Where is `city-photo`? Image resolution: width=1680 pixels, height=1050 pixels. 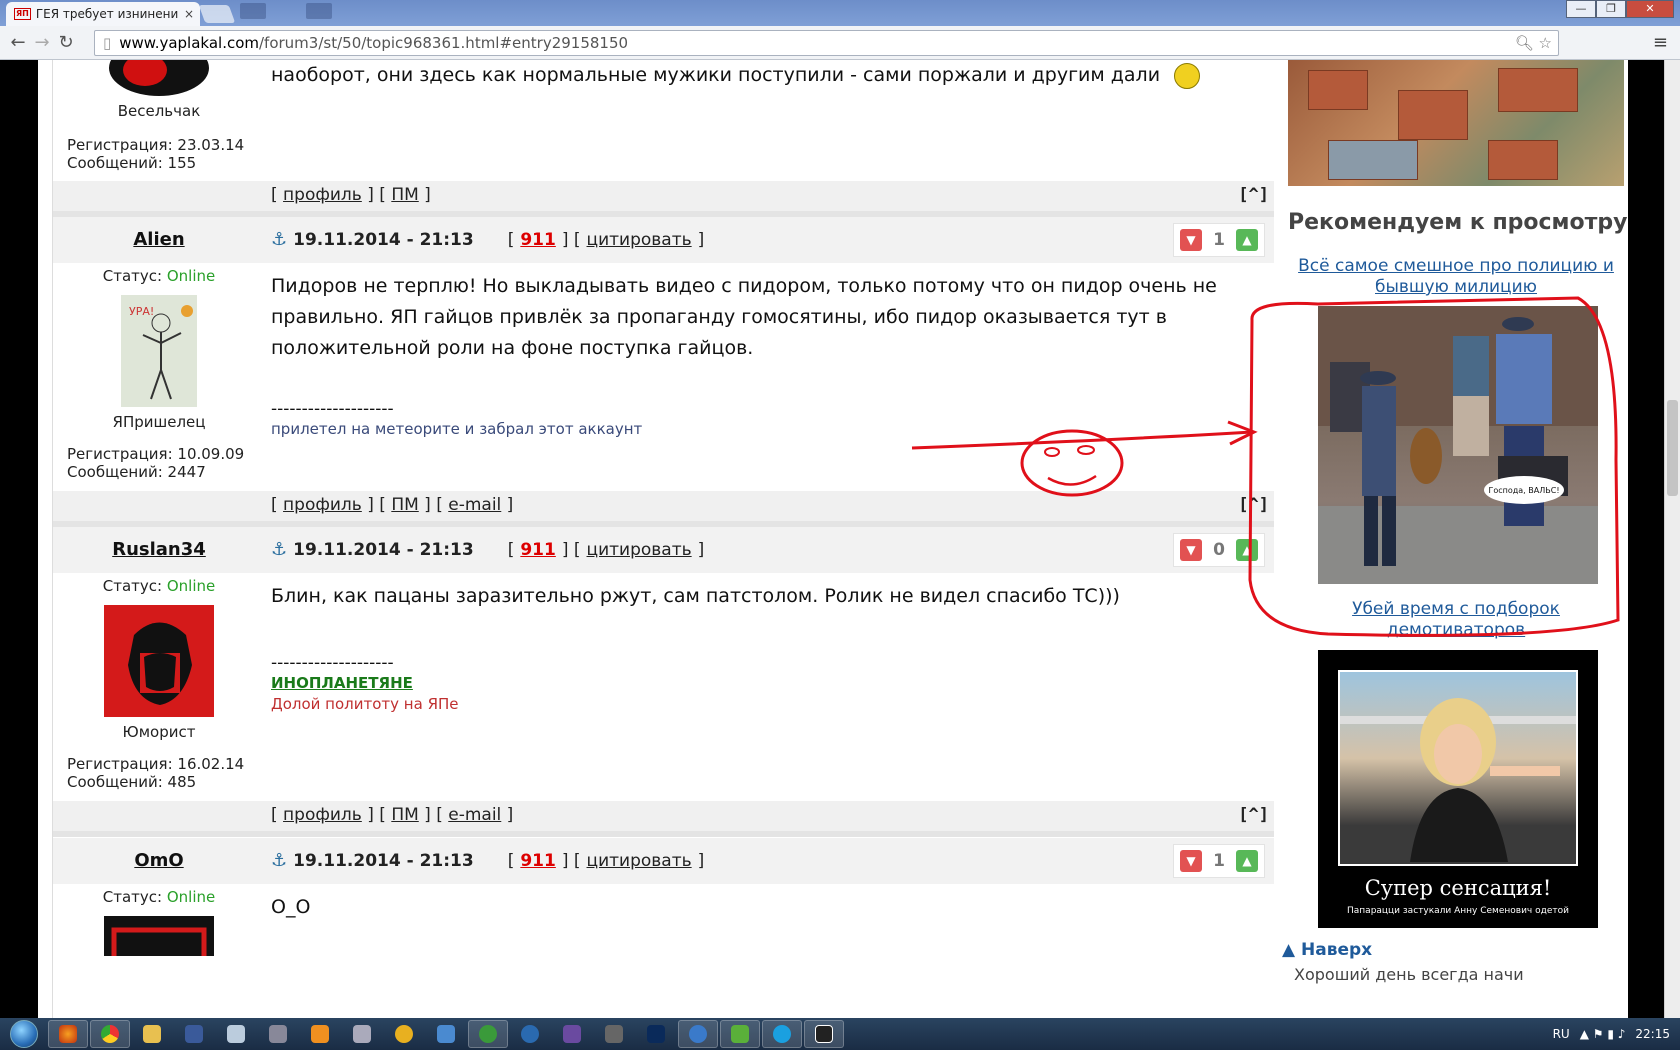 city-photo is located at coordinates (1456, 123).